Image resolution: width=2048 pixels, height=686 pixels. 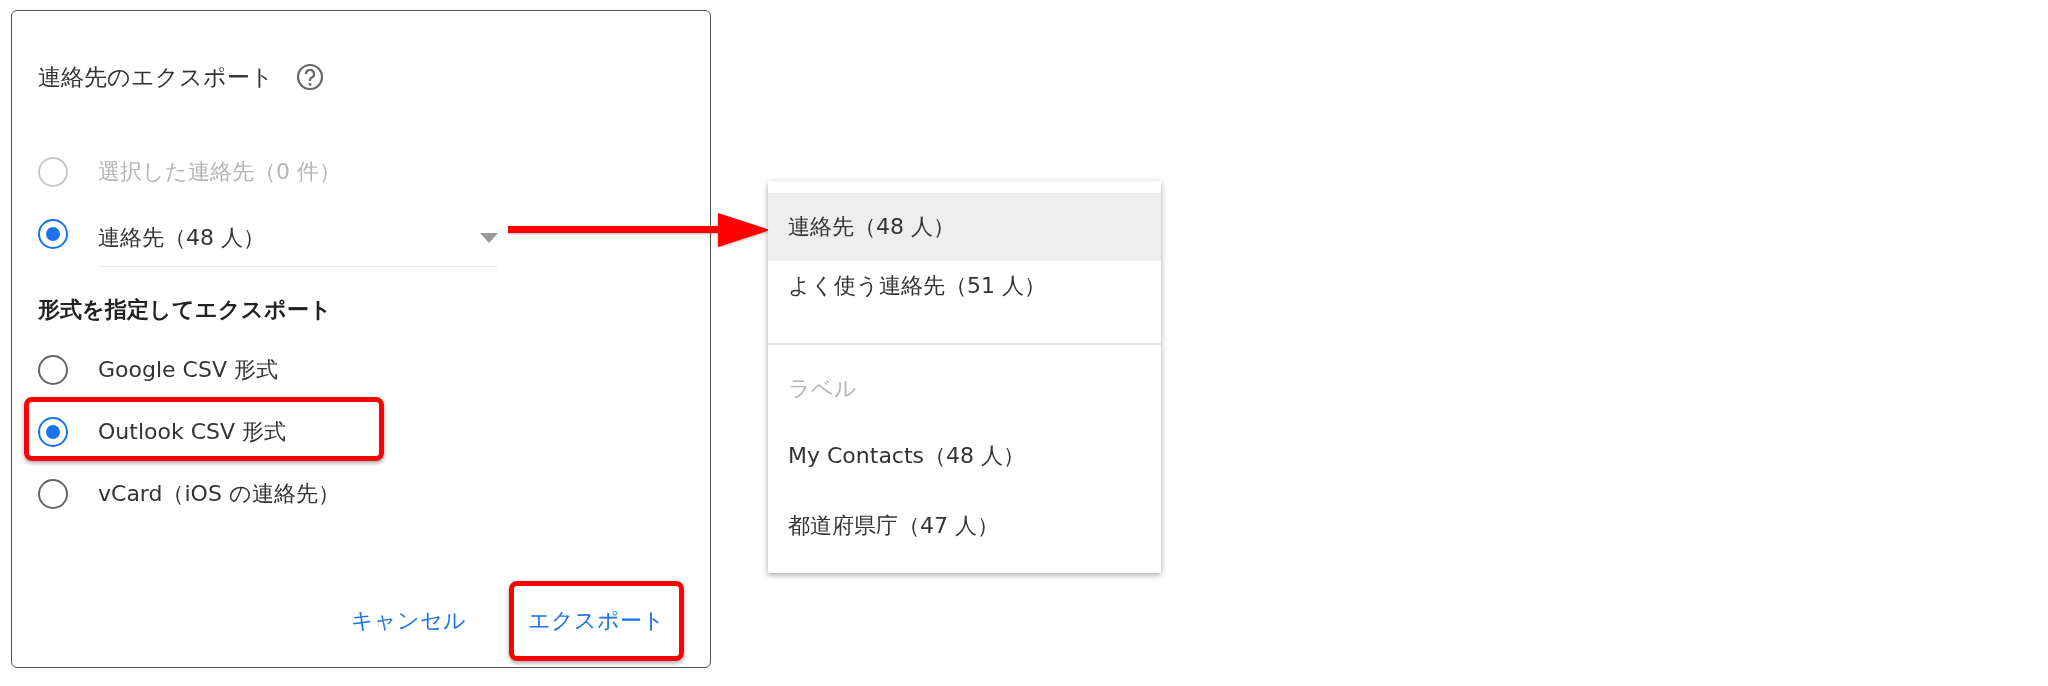 What do you see at coordinates (964, 302) in the screenshot?
I see `menu-item: よく使う連絡先（51 人）` at bounding box center [964, 302].